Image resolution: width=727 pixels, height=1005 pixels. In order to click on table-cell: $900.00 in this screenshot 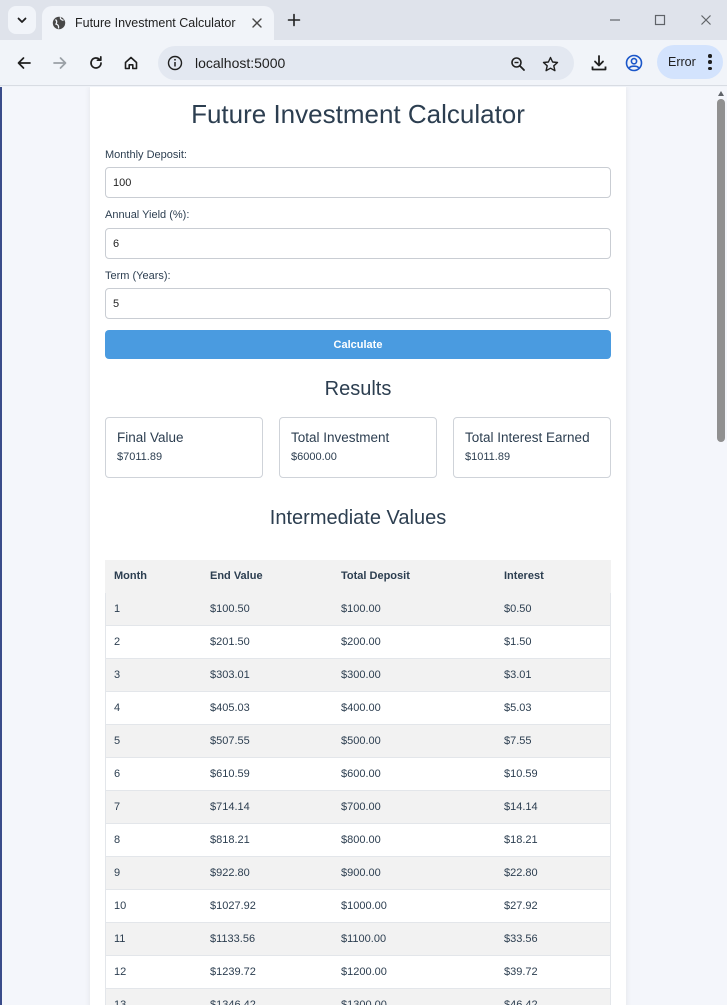, I will do `click(361, 873)`.